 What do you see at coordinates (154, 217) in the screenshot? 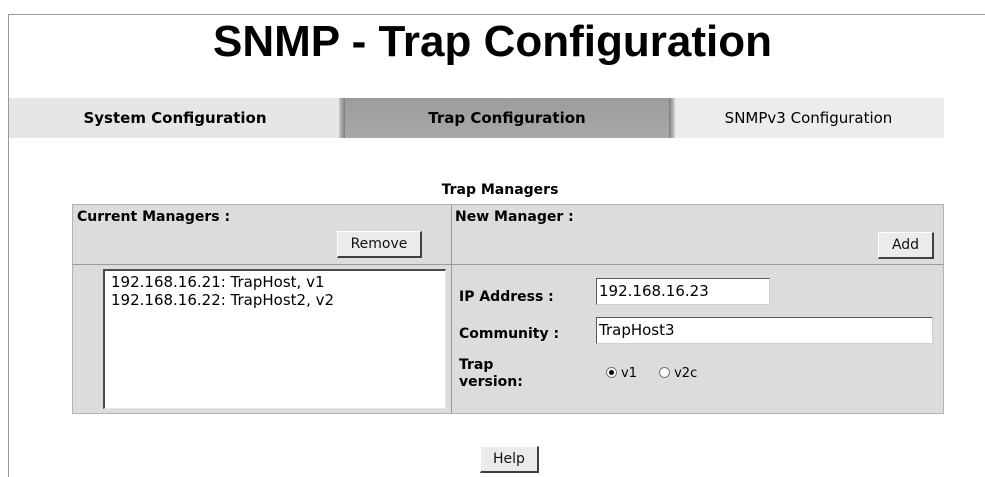
I see `current-managers-label: Current Managers :` at bounding box center [154, 217].